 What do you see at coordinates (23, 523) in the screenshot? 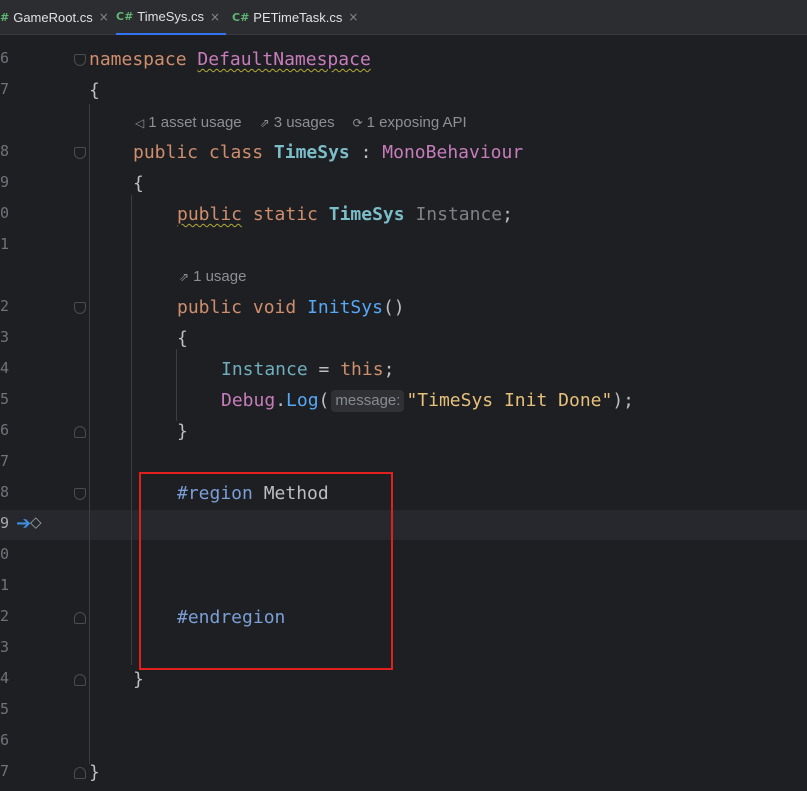
I see `execution-point-icon: ➔` at bounding box center [23, 523].